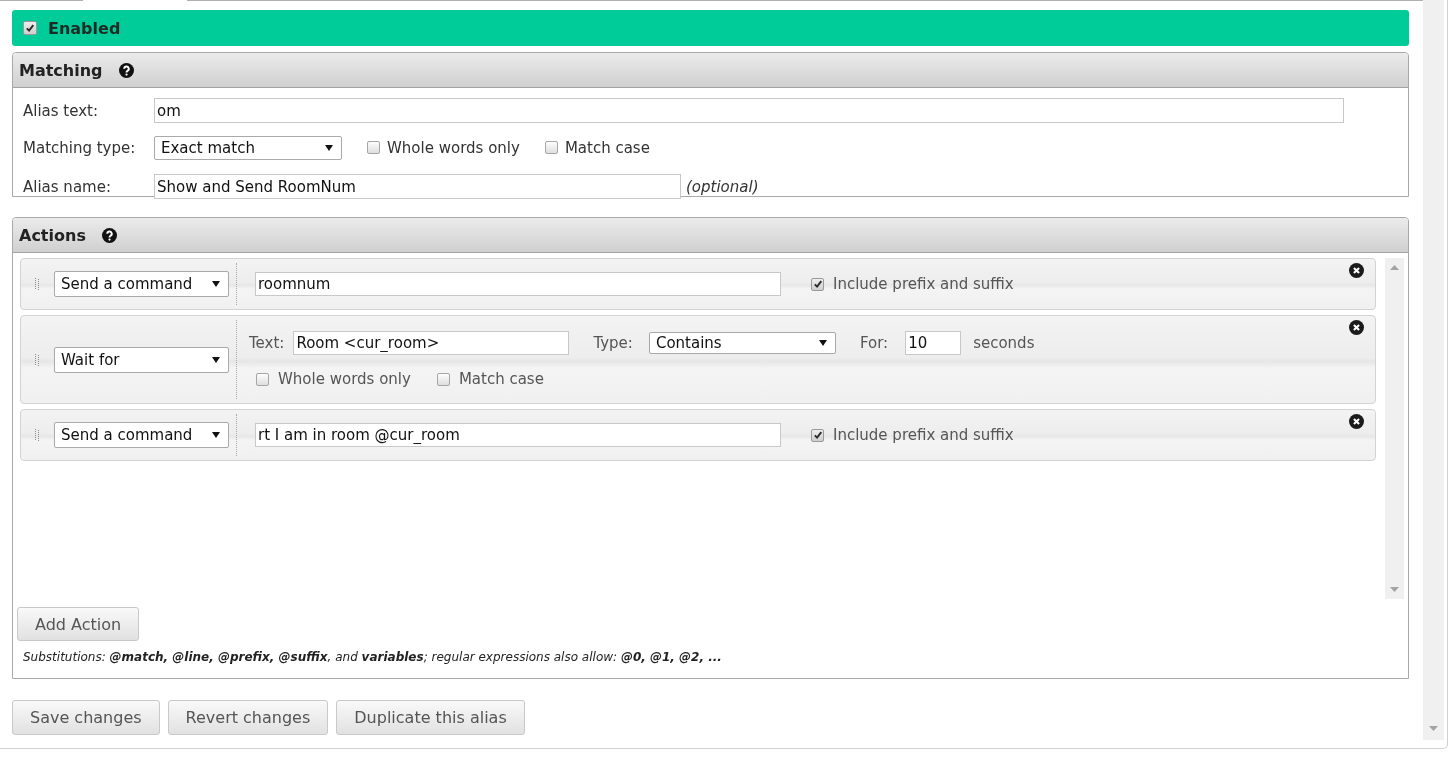 Image resolution: width=1455 pixels, height=757 pixels. I want to click on field-label: Type:, so click(613, 343).